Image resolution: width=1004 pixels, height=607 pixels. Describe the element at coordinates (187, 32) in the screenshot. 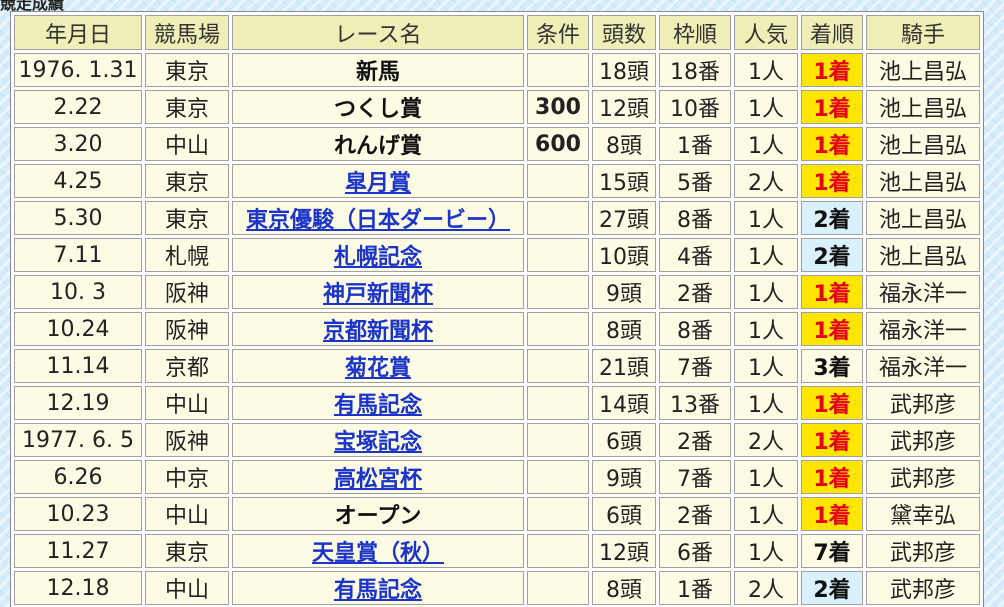

I see `column-header-track: 競馬場` at that location.